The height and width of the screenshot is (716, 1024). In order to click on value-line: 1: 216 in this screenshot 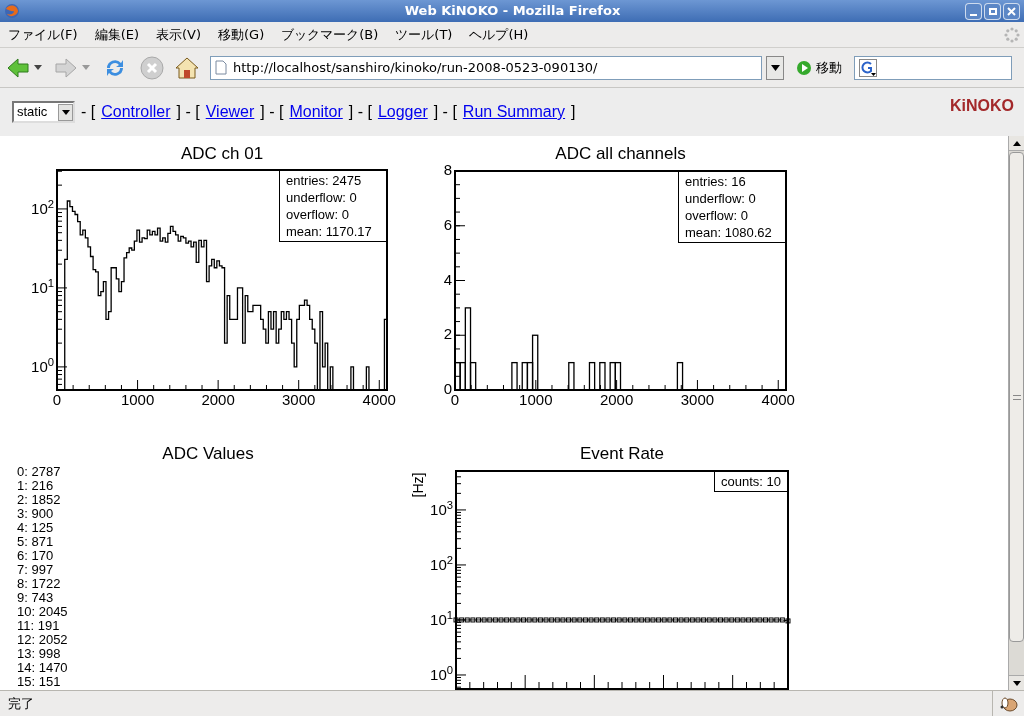, I will do `click(36, 486)`.